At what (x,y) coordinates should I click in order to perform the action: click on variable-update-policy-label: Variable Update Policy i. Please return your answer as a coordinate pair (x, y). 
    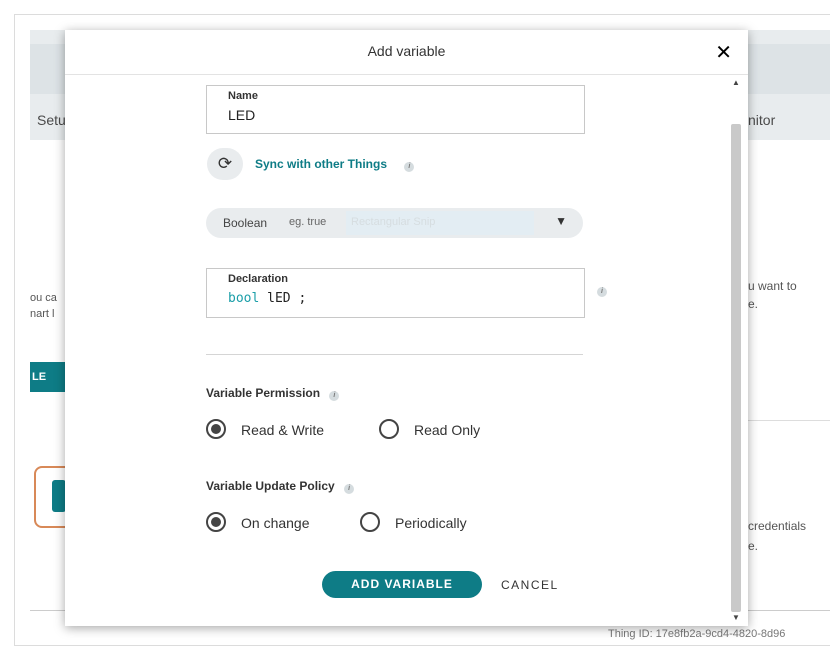
    Looking at the image, I should click on (280, 486).